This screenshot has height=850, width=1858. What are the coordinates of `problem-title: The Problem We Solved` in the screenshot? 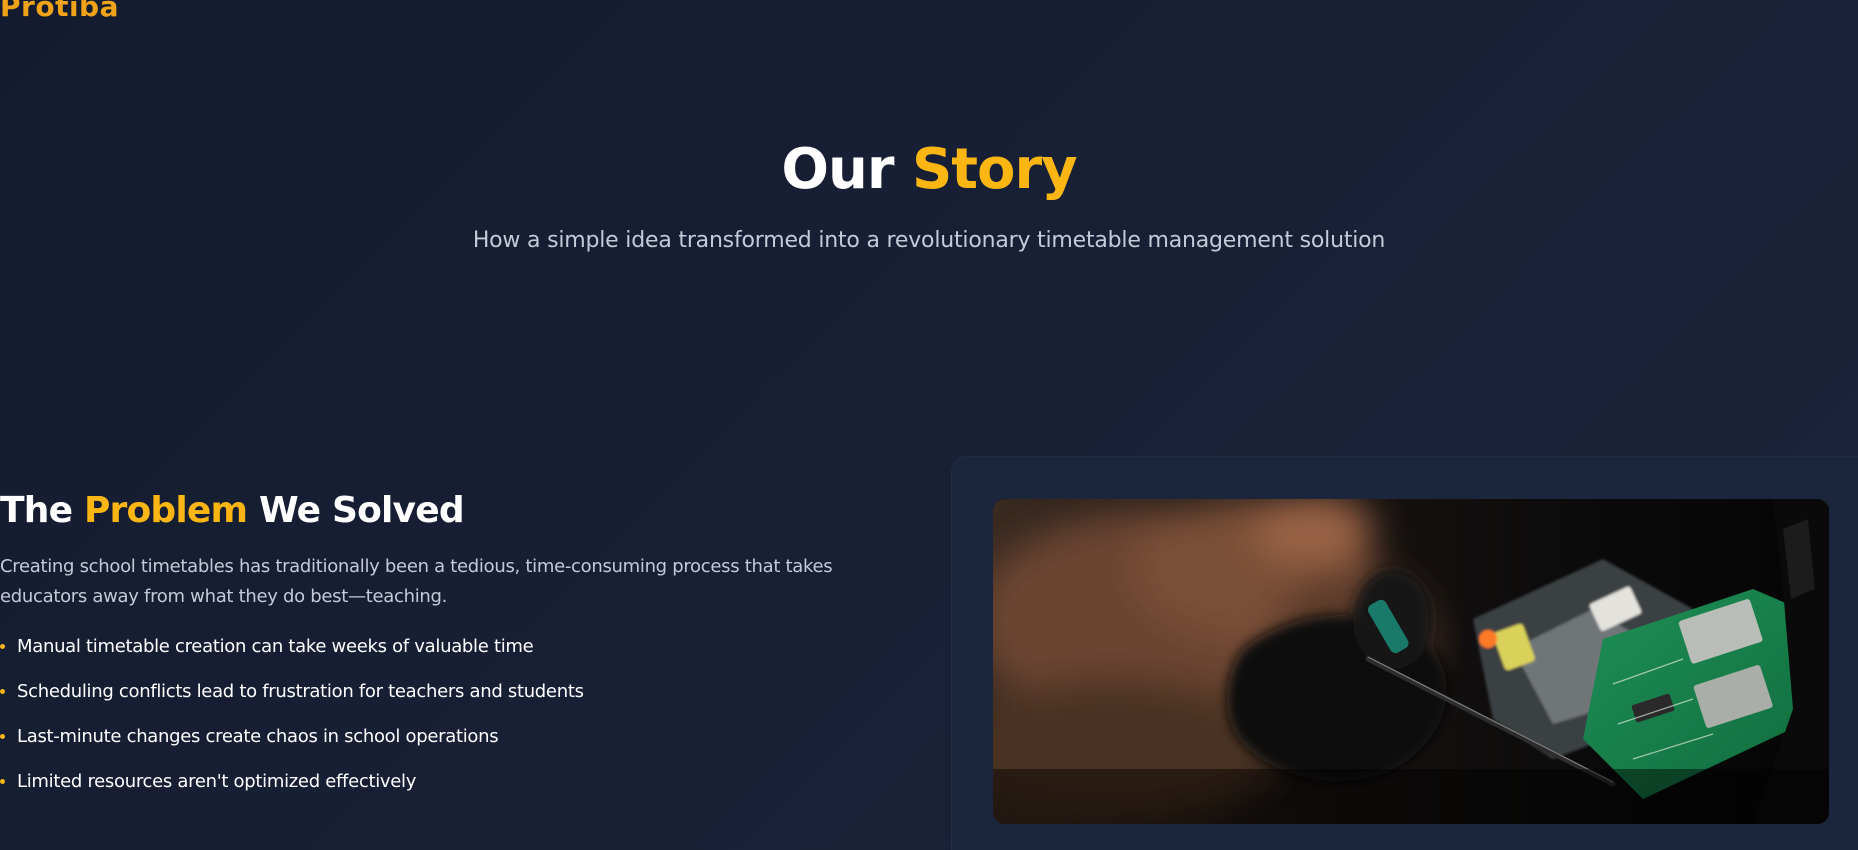 It's located at (440, 511).